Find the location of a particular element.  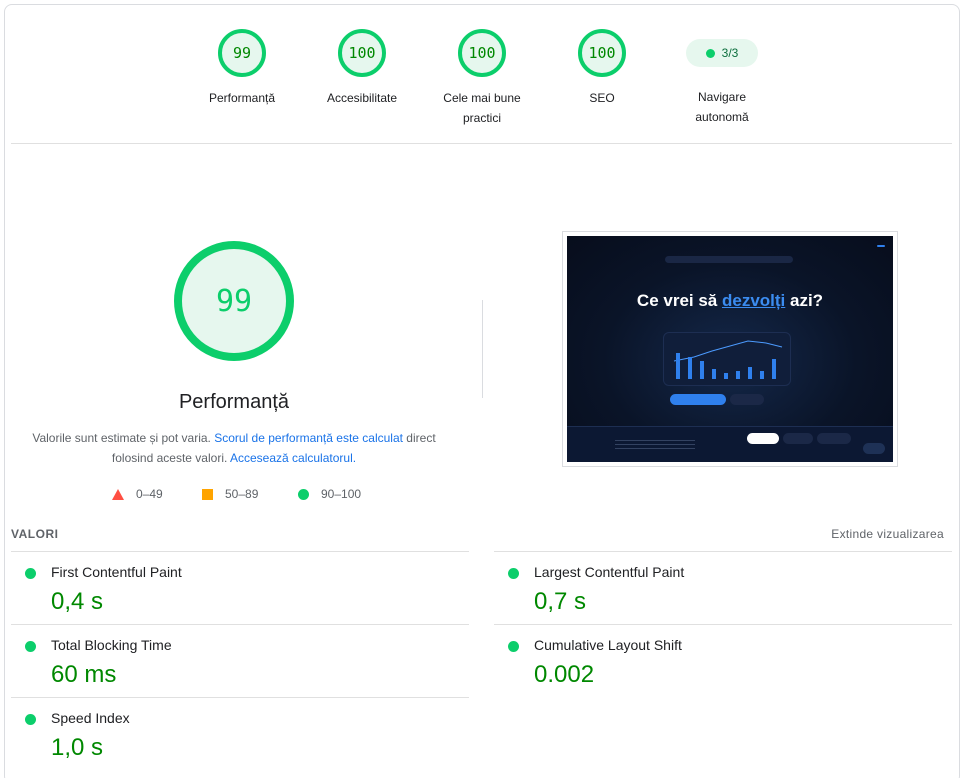

performance-title: Performanță is located at coordinates (234, 402).